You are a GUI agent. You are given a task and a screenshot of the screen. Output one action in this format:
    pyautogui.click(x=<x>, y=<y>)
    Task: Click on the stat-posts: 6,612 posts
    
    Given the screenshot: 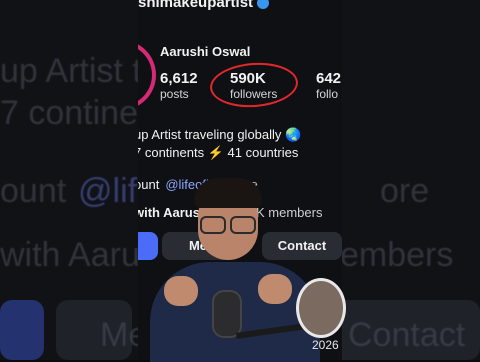 What is the action you would take?
    pyautogui.click(x=179, y=85)
    